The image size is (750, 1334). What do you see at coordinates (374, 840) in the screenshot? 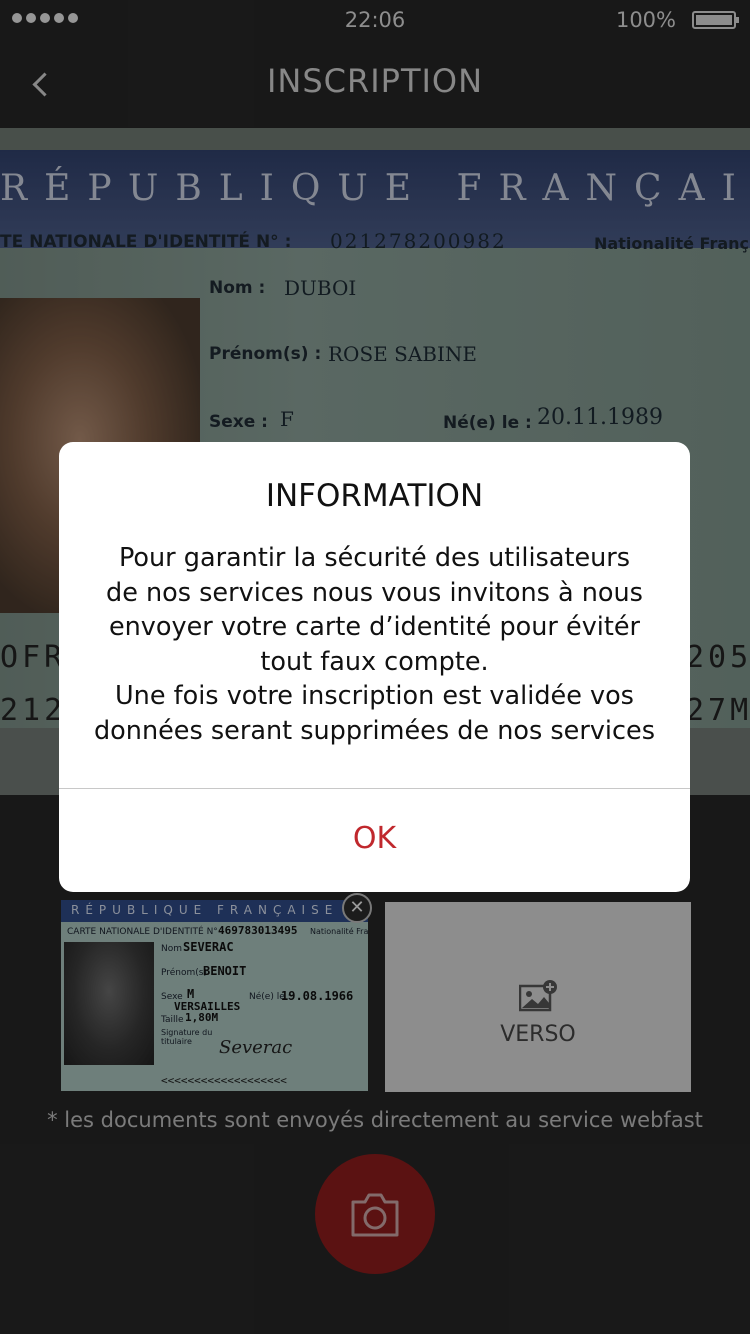
I see `ok-button: OK` at bounding box center [374, 840].